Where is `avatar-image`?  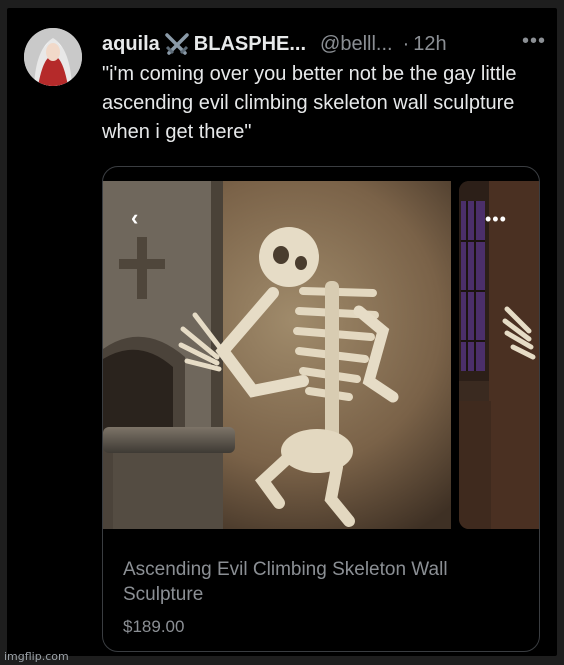
avatar-image is located at coordinates (53, 57).